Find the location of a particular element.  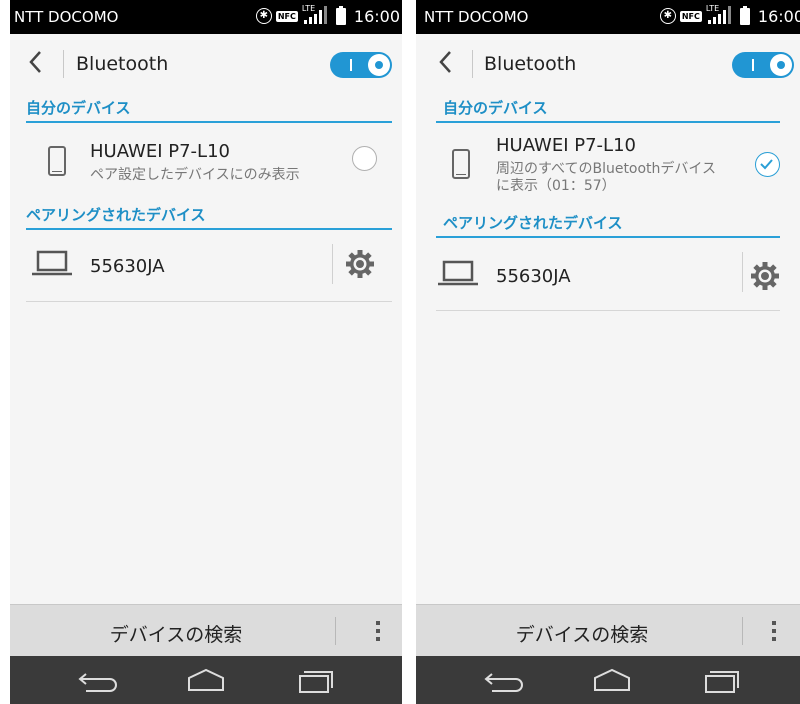

my-device-visibility-text-2: に表示（01：57） is located at coordinates (556, 186).